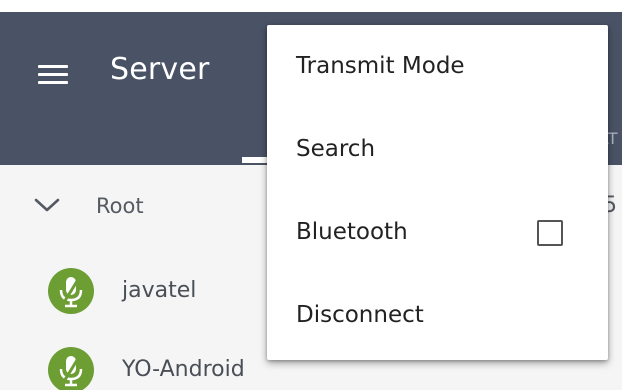 This screenshot has height=390, width=622. What do you see at coordinates (352, 232) in the screenshot?
I see `menu-item-label: Bluetooth` at bounding box center [352, 232].